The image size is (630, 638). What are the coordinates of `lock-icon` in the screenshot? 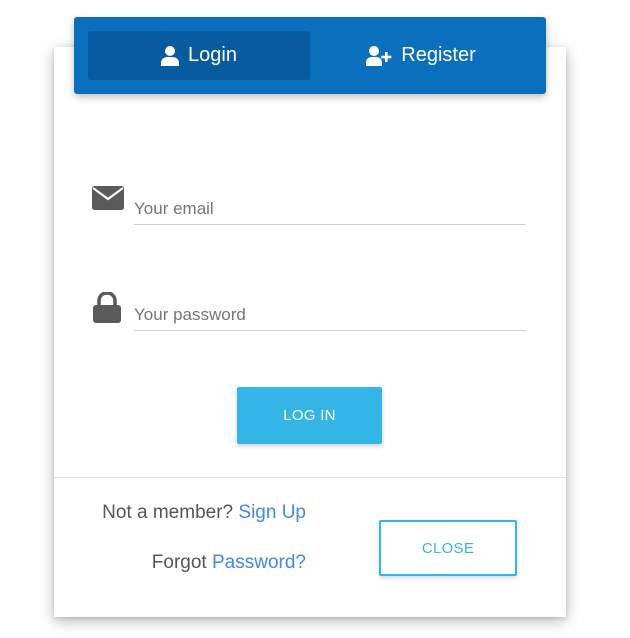 It's located at (107, 310).